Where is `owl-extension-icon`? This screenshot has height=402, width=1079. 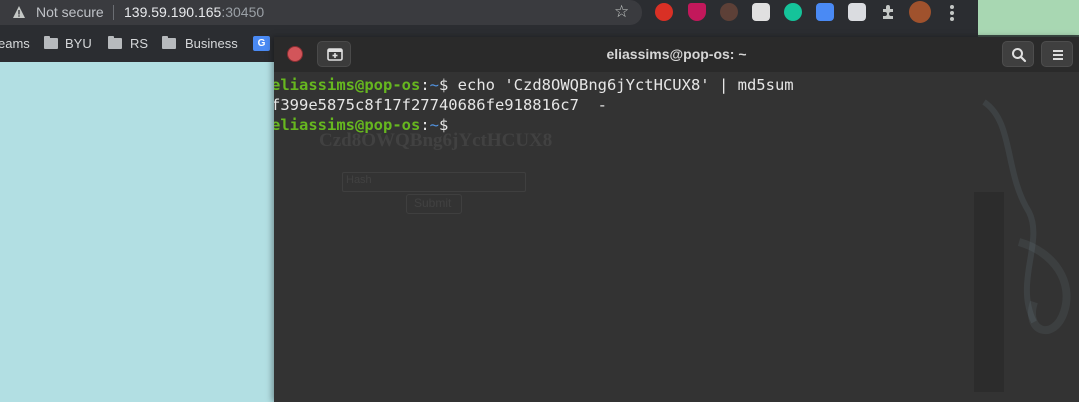 owl-extension-icon is located at coordinates (729, 12).